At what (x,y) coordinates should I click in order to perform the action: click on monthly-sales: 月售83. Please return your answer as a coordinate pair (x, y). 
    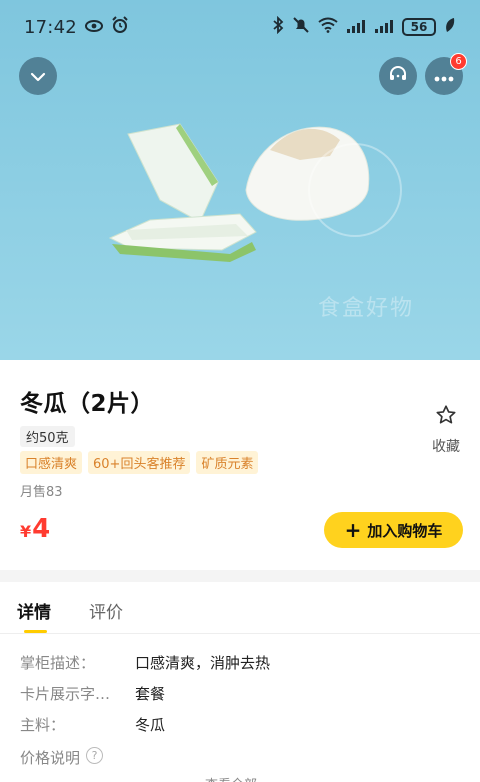
    Looking at the image, I should click on (41, 492).